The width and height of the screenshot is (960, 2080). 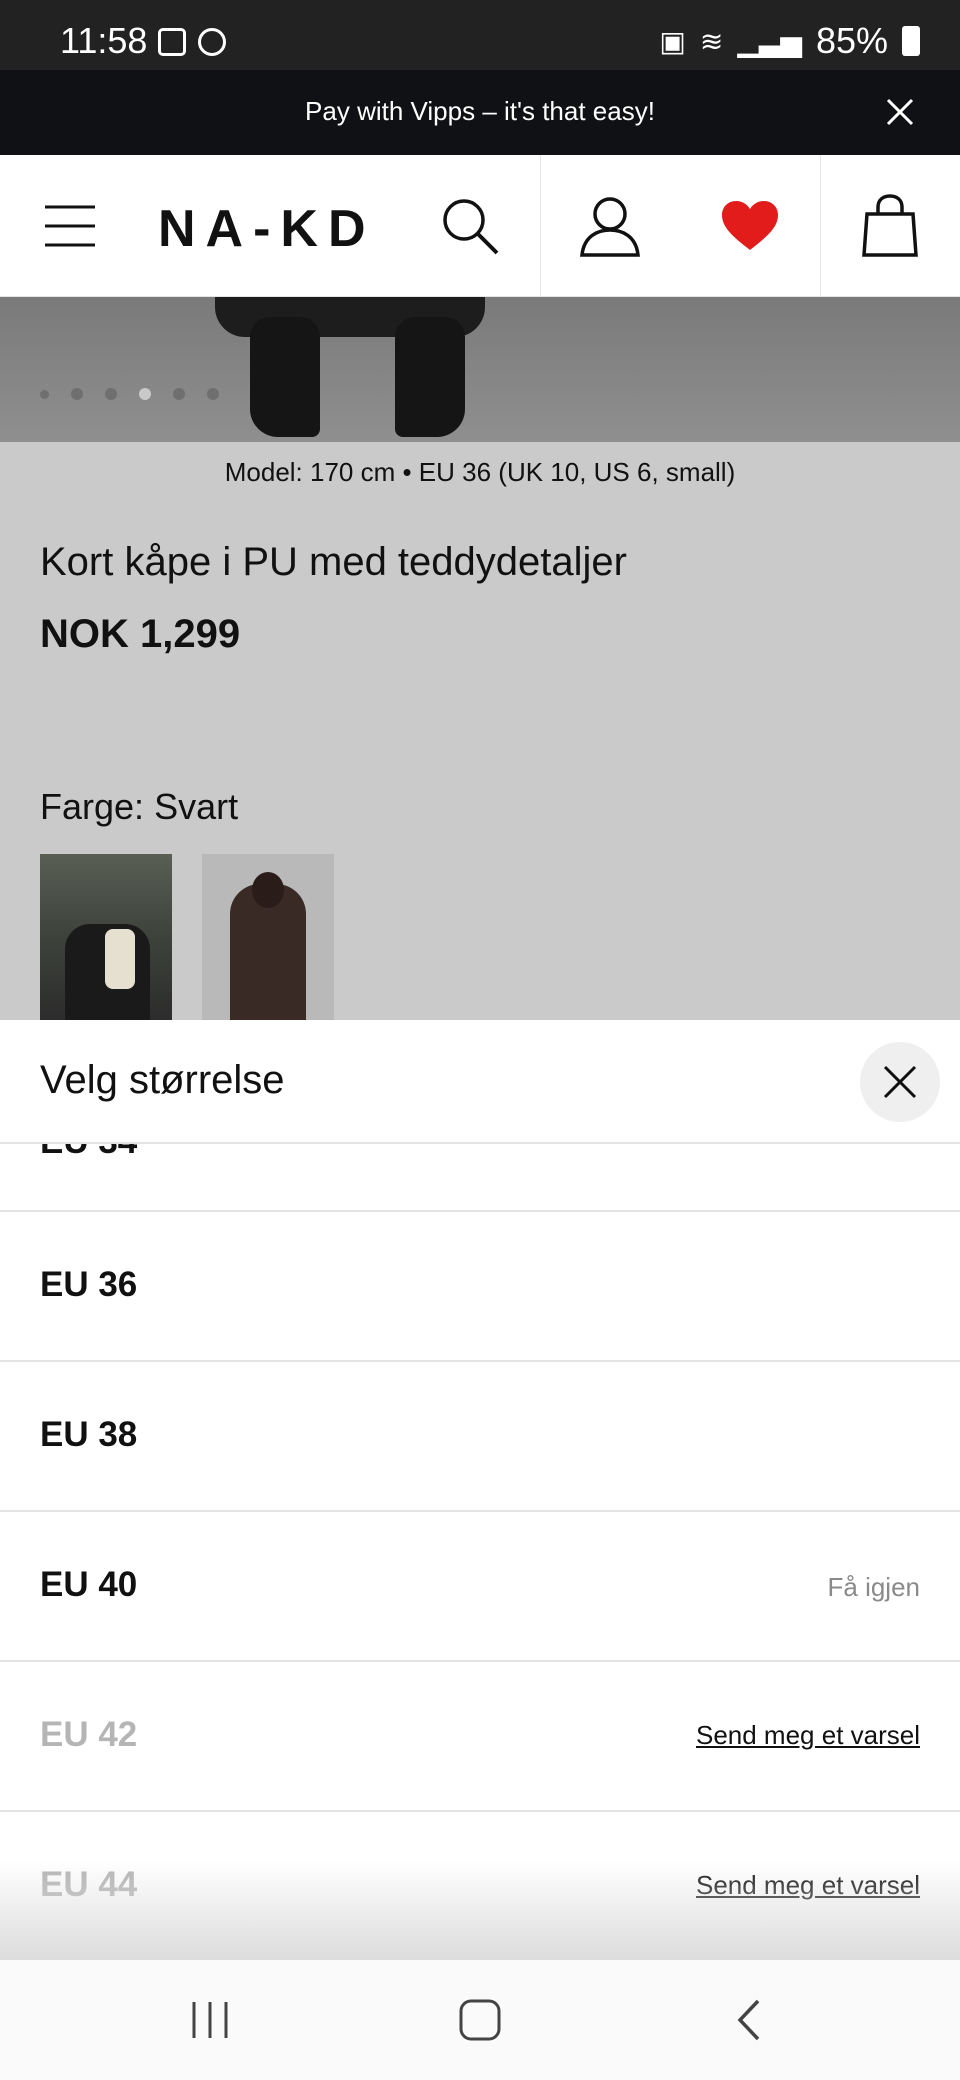 I want to click on close-promo-button, so click(x=900, y=112).